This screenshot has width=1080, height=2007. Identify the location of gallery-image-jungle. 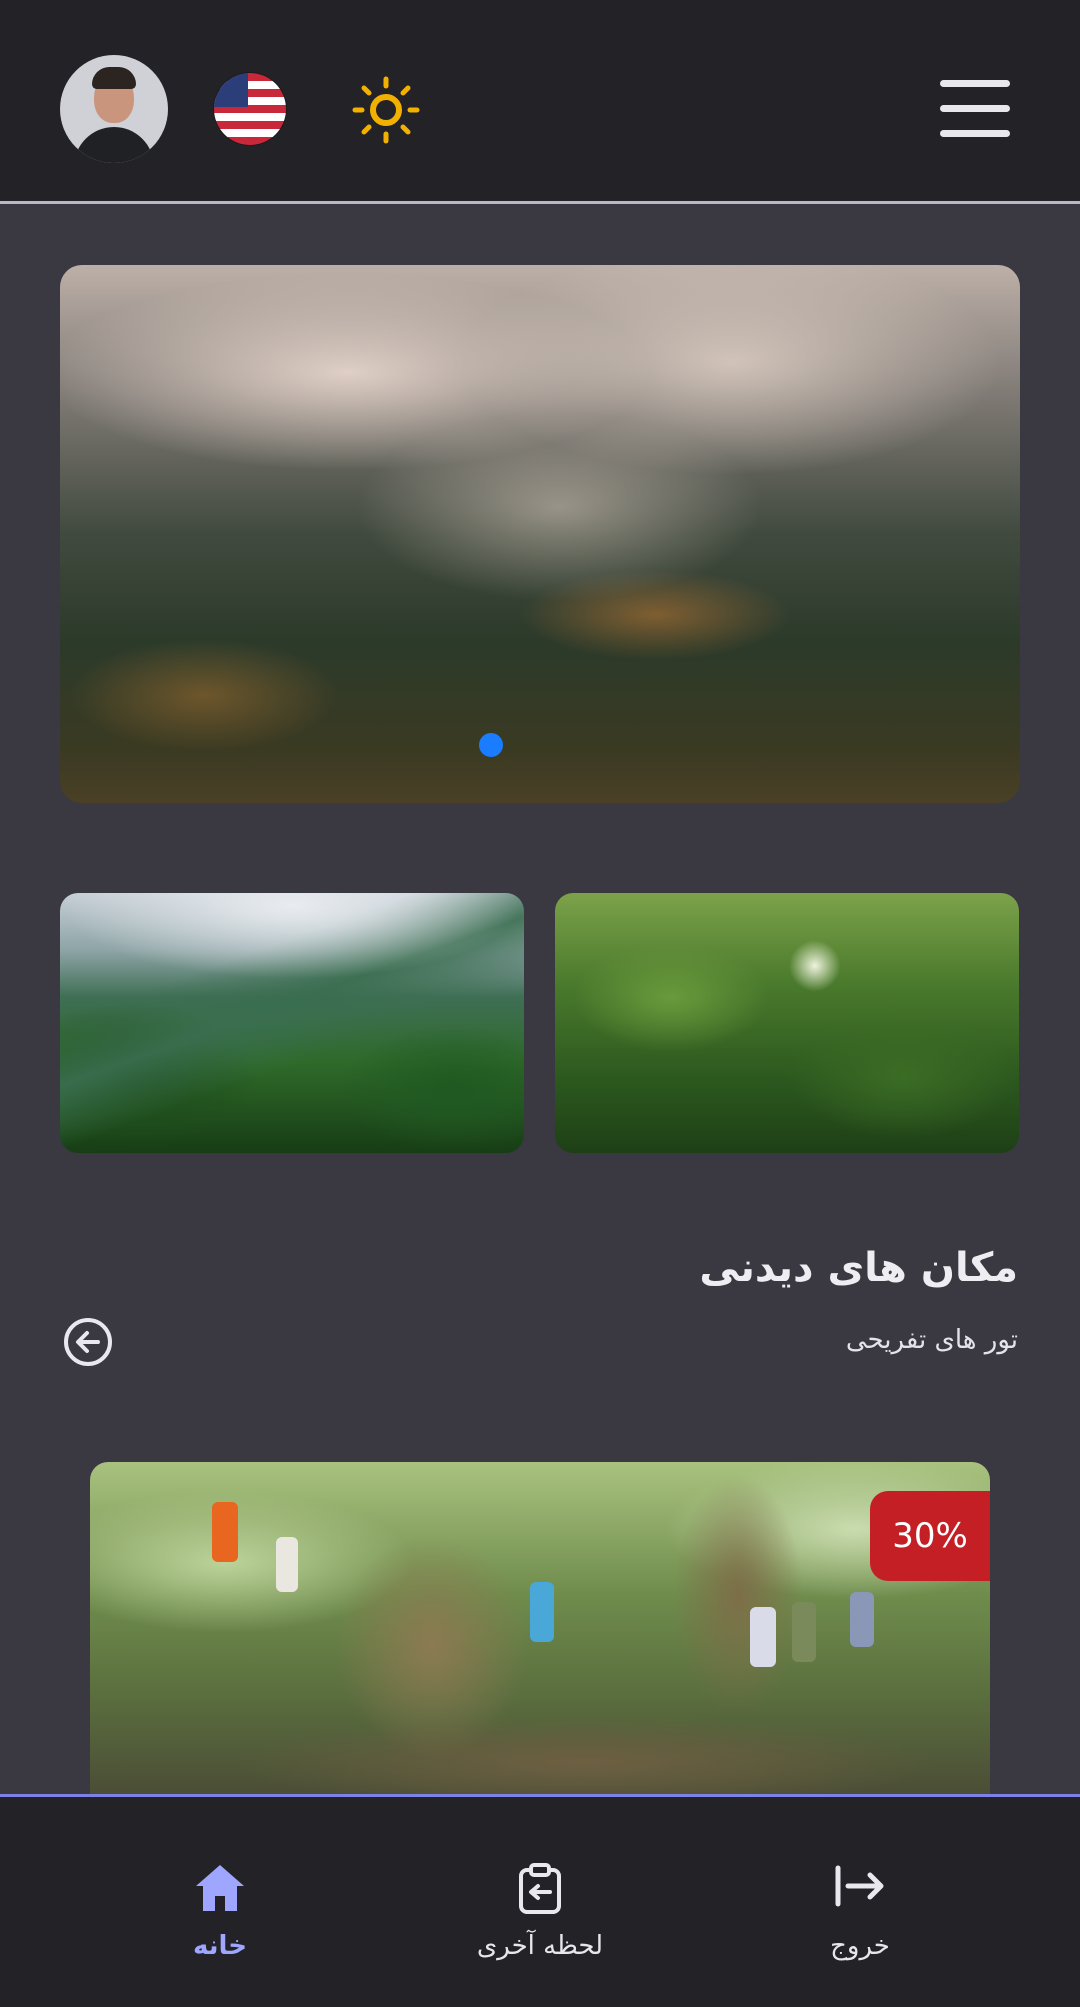
(787, 1023).